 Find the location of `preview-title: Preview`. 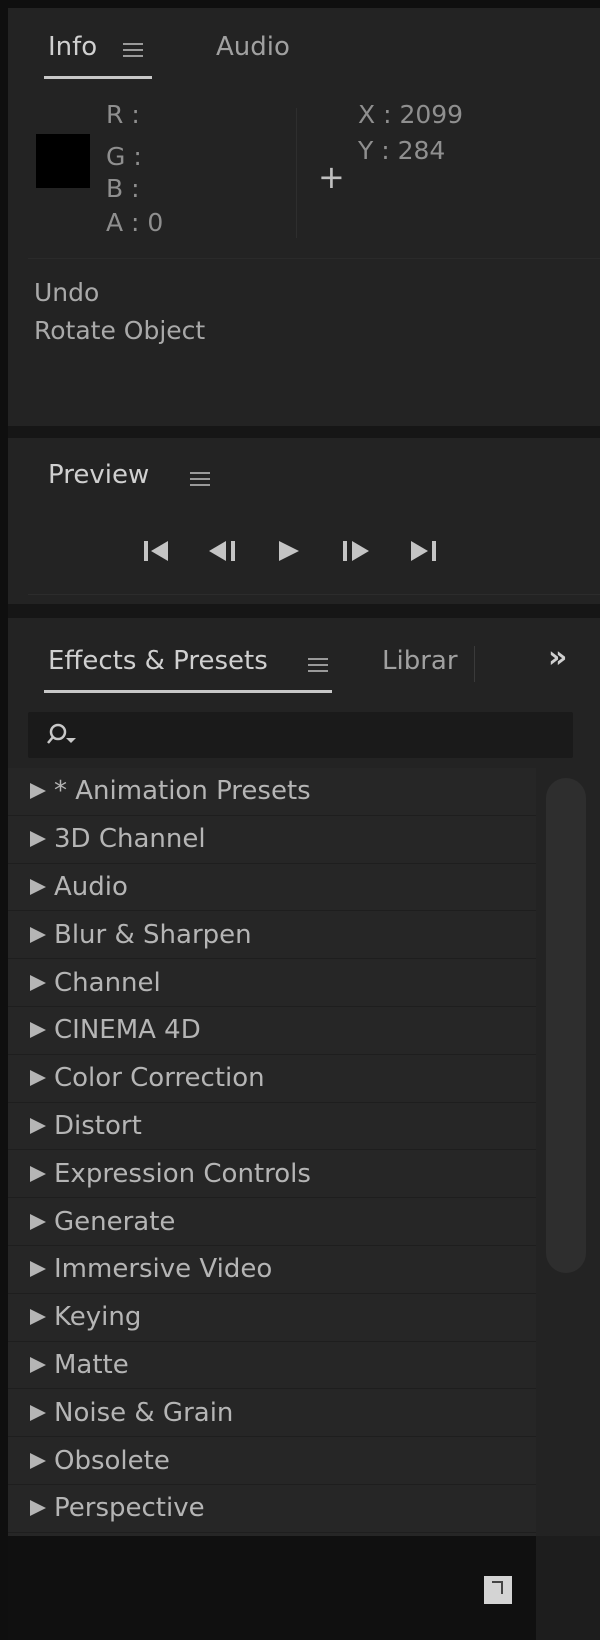

preview-title: Preview is located at coordinates (99, 475).